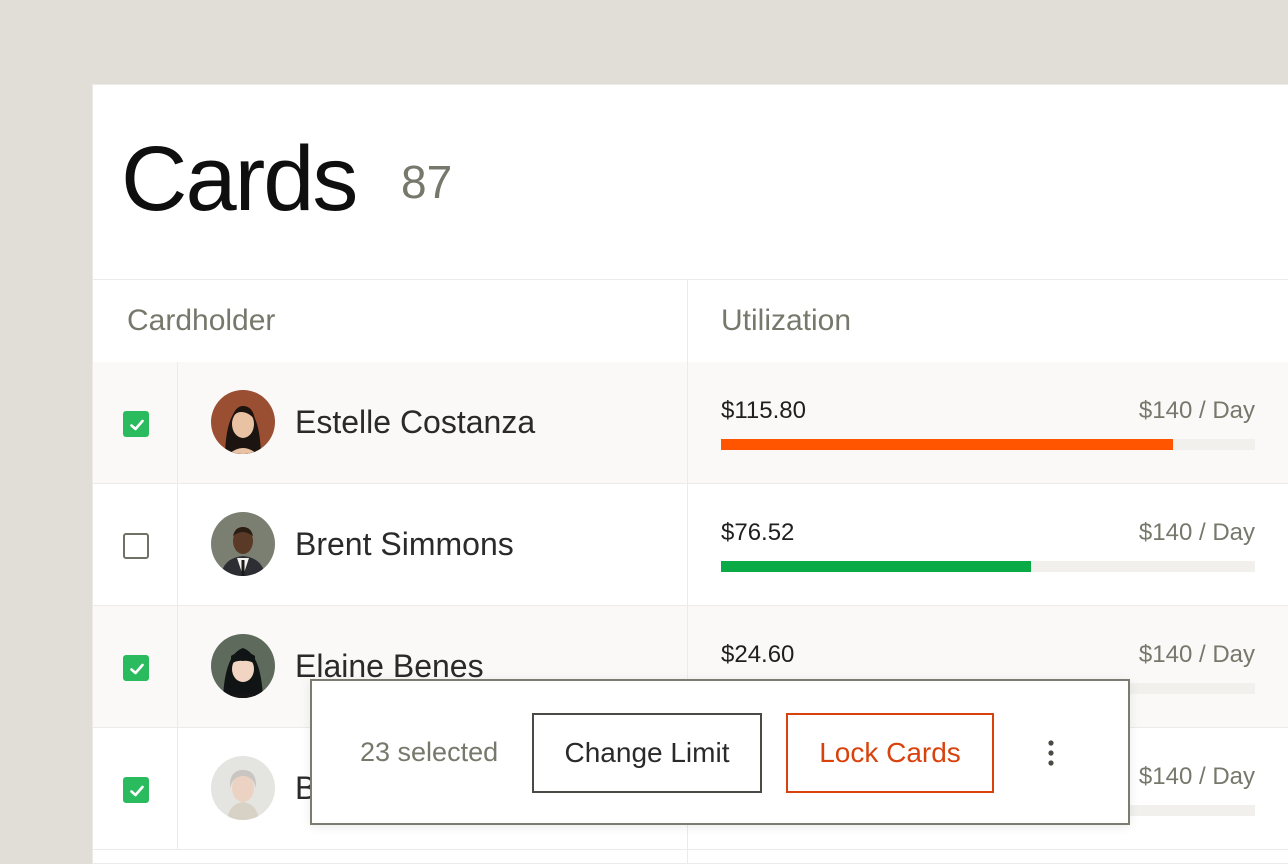 The height and width of the screenshot is (864, 1288). Describe the element at coordinates (690, 545) in the screenshot. I see `table-row: Brent Simmons $76.52 $140 / Day` at that location.